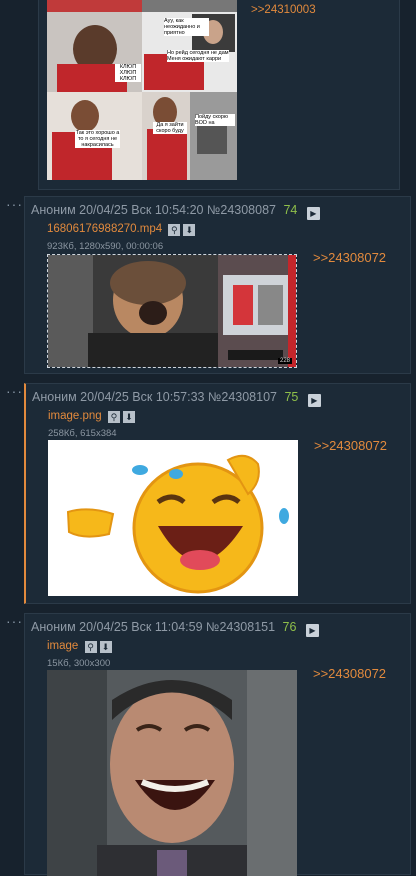 The image size is (416, 876). What do you see at coordinates (79, 663) in the screenshot?
I see `file-meta: 15Кб, 300x300` at bounding box center [79, 663].